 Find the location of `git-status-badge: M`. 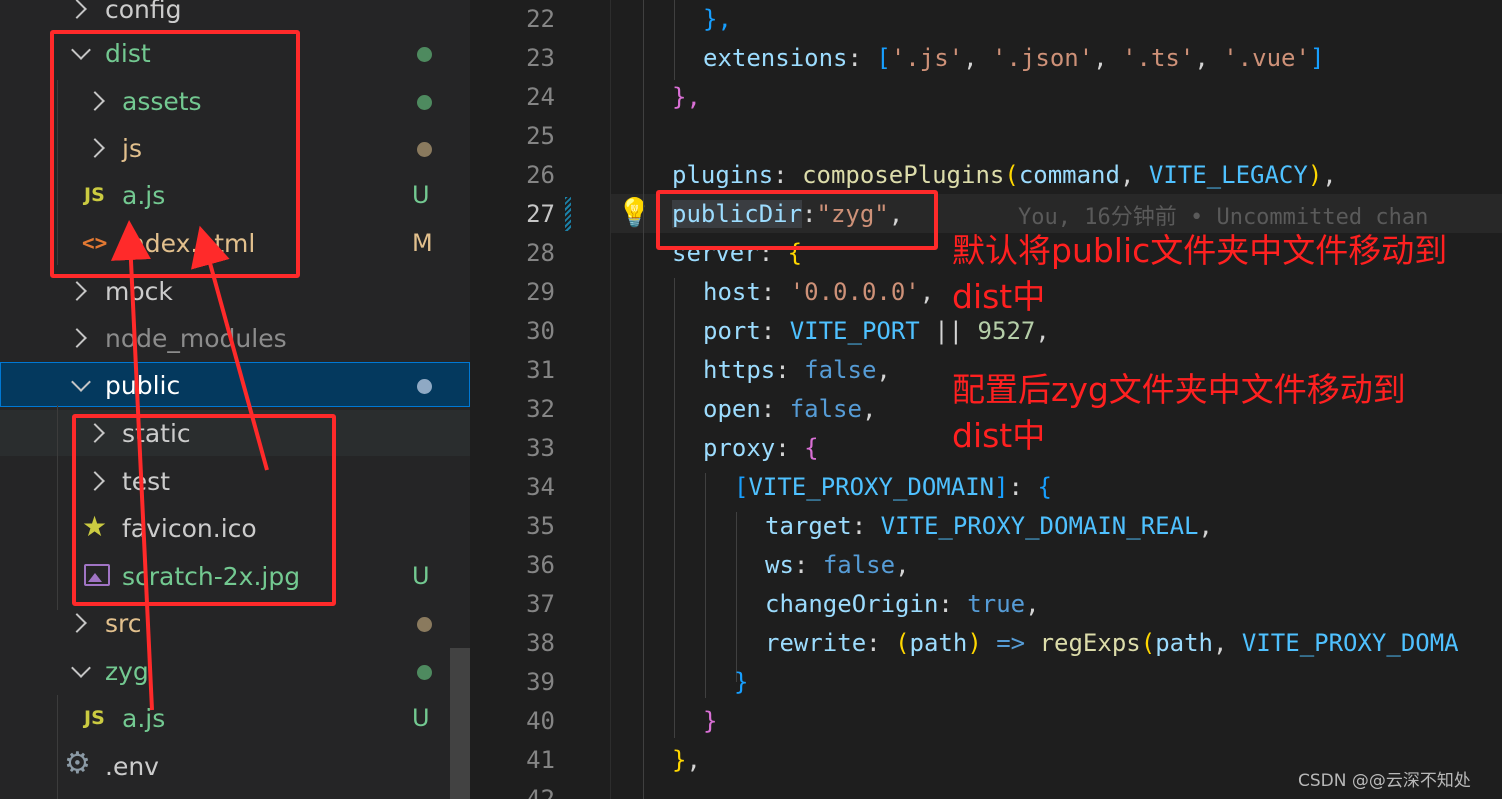

git-status-badge: M is located at coordinates (422, 243).